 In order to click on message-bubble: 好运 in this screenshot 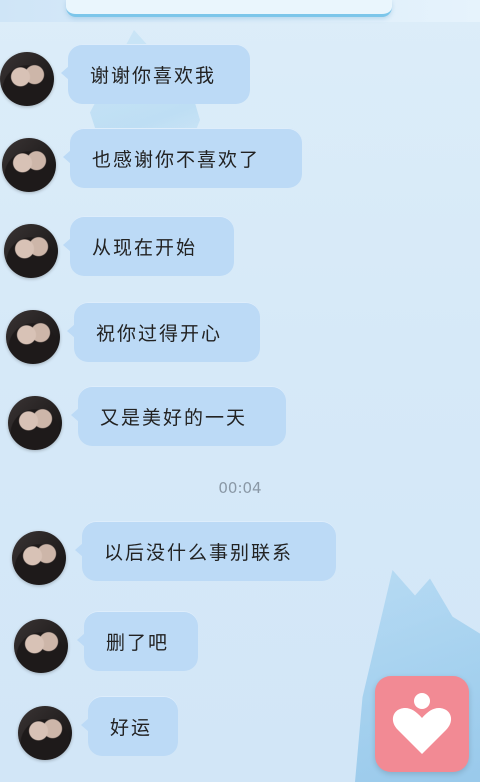, I will do `click(129, 726)`.